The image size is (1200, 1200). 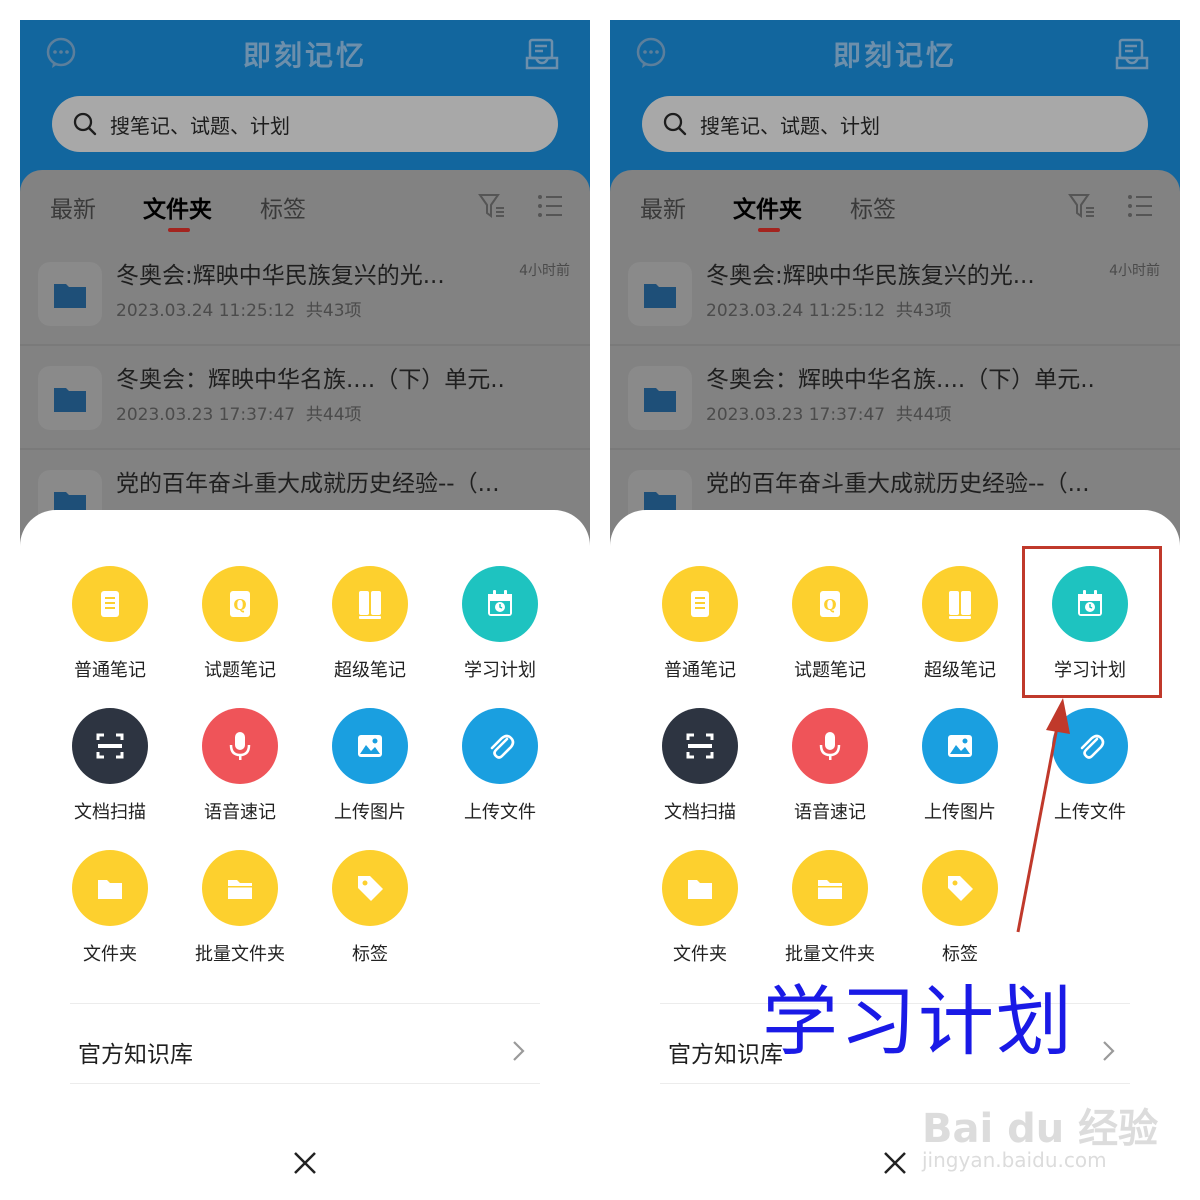 I want to click on annotation-text: 学习计划, so click(x=918, y=1021).